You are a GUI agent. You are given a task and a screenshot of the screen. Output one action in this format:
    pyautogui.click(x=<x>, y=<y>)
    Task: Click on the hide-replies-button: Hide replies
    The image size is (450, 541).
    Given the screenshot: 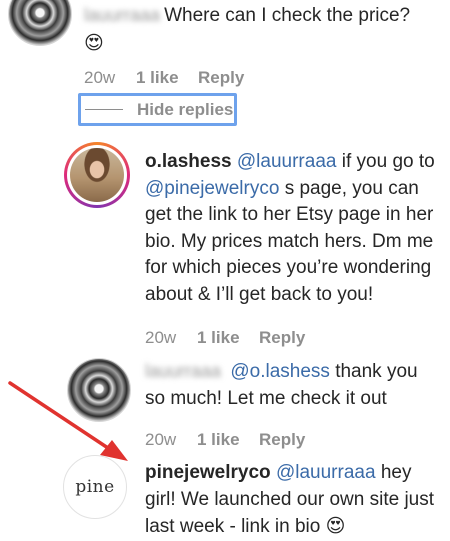 What is the action you would take?
    pyautogui.click(x=157, y=109)
    